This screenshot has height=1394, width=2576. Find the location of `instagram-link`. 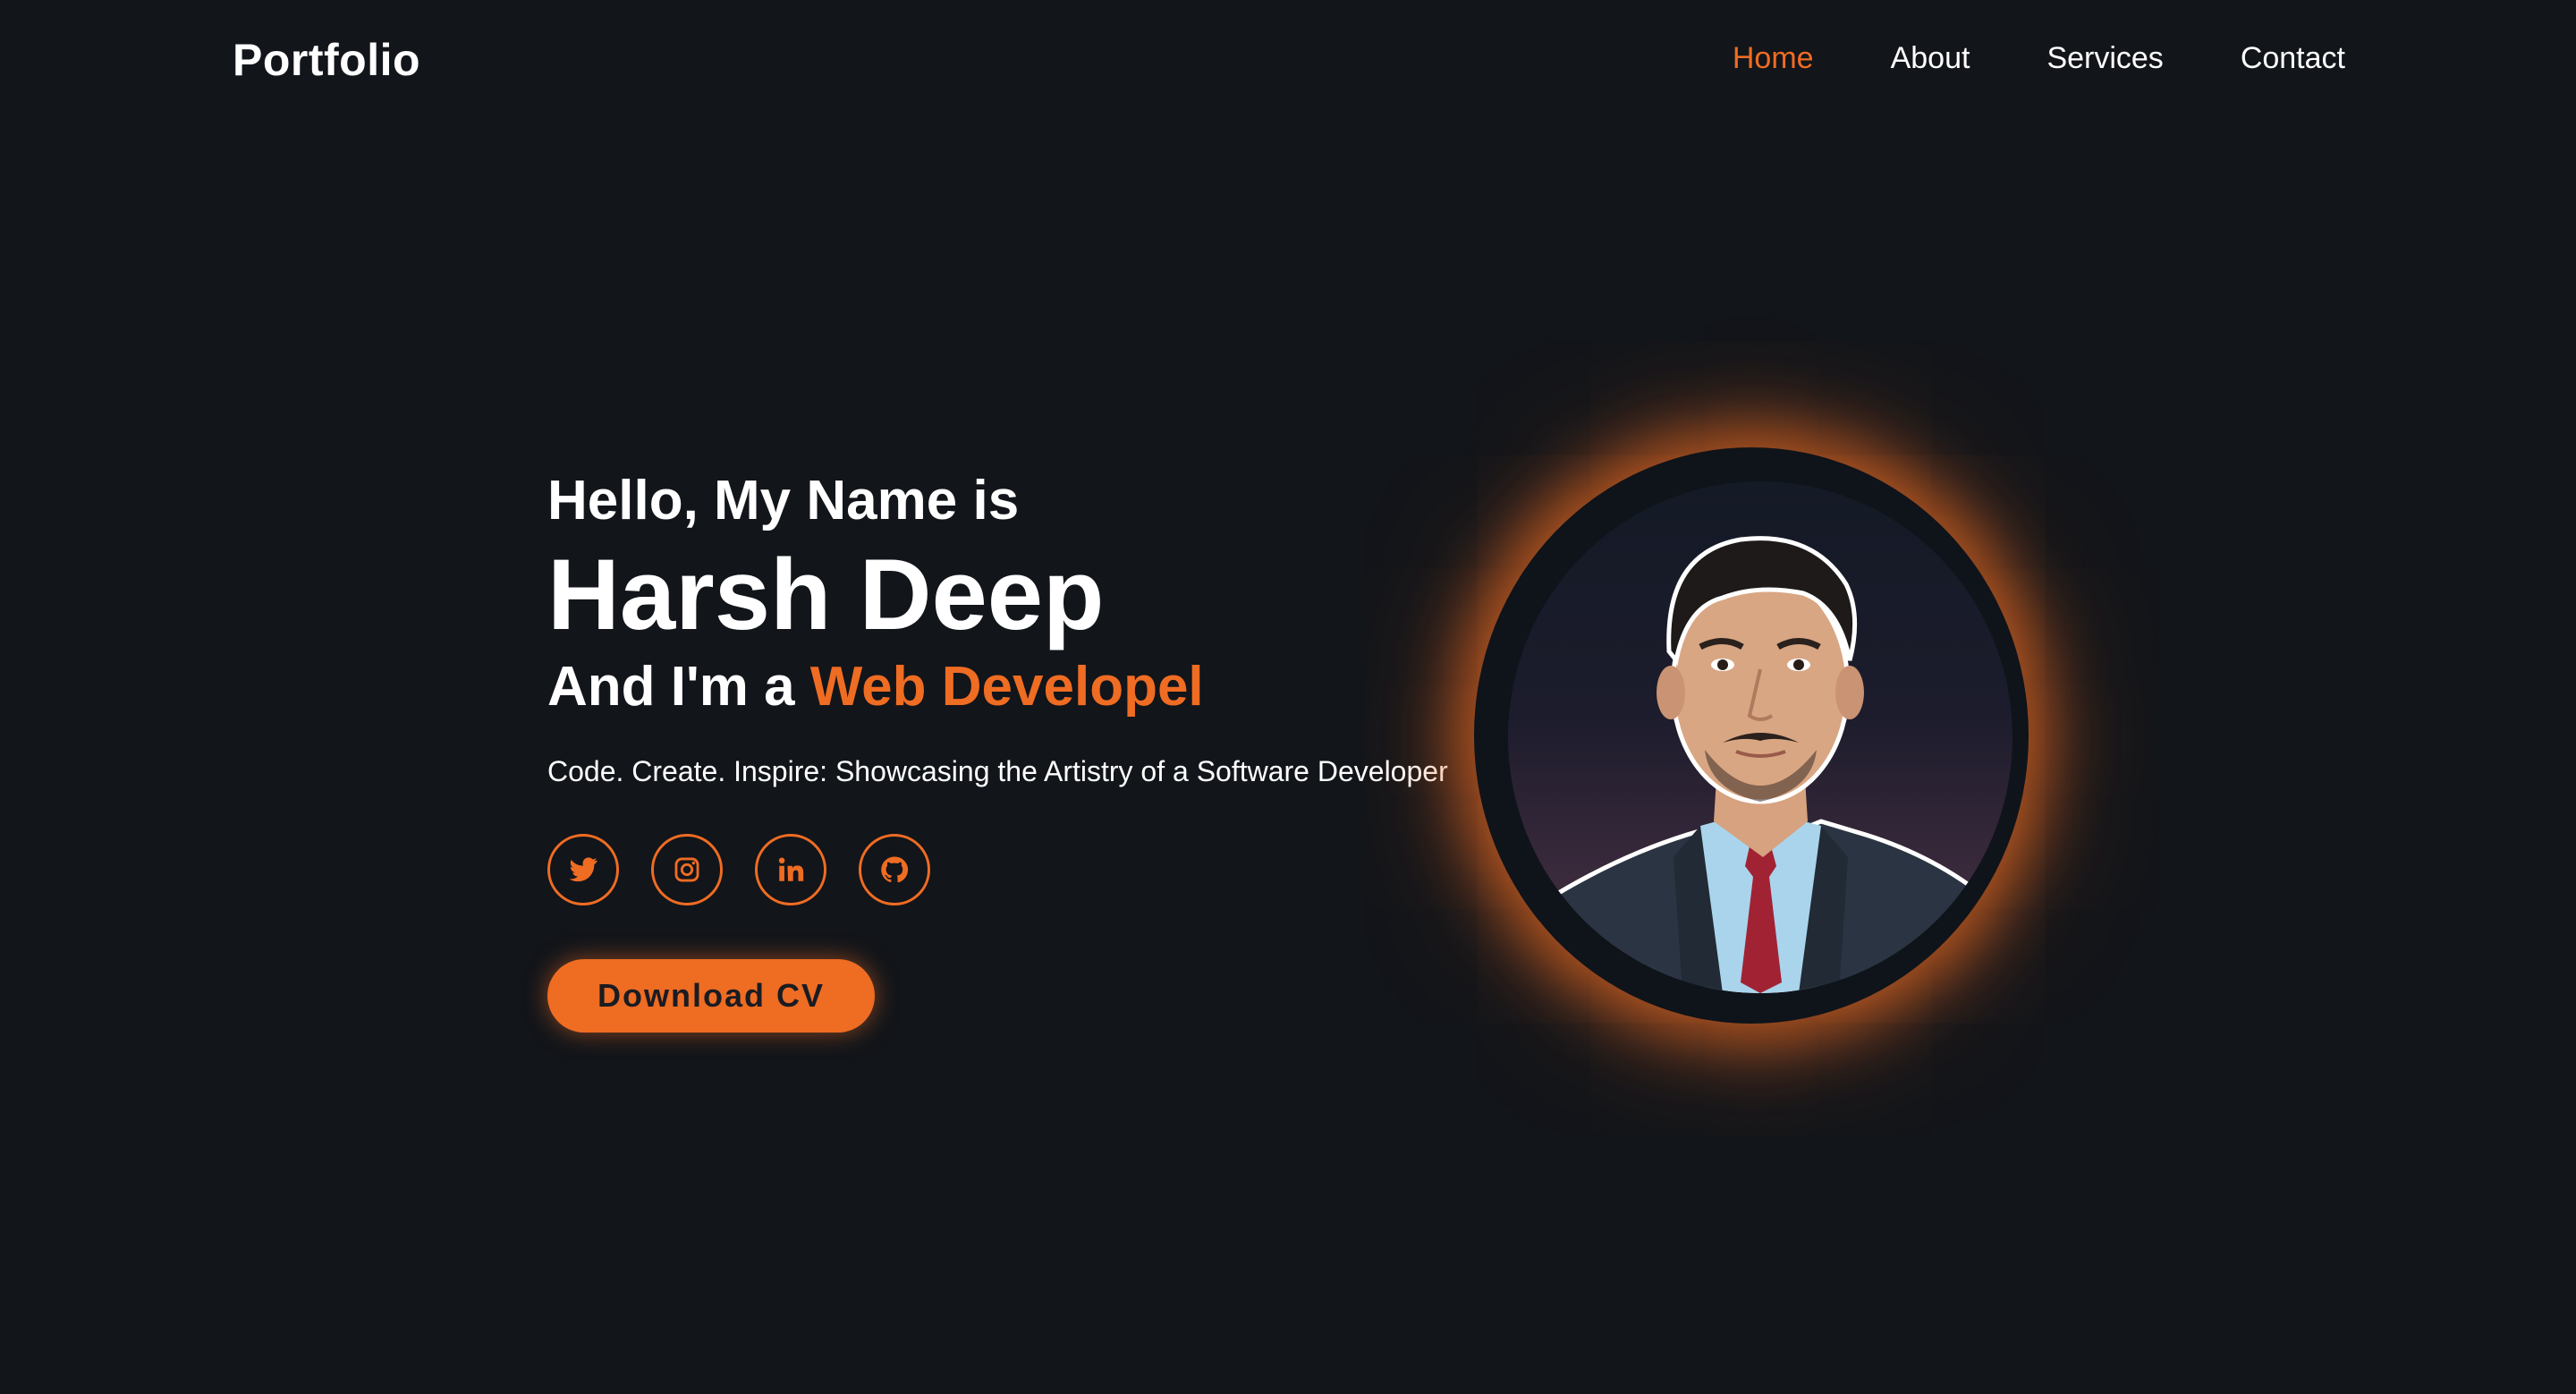

instagram-link is located at coordinates (687, 870).